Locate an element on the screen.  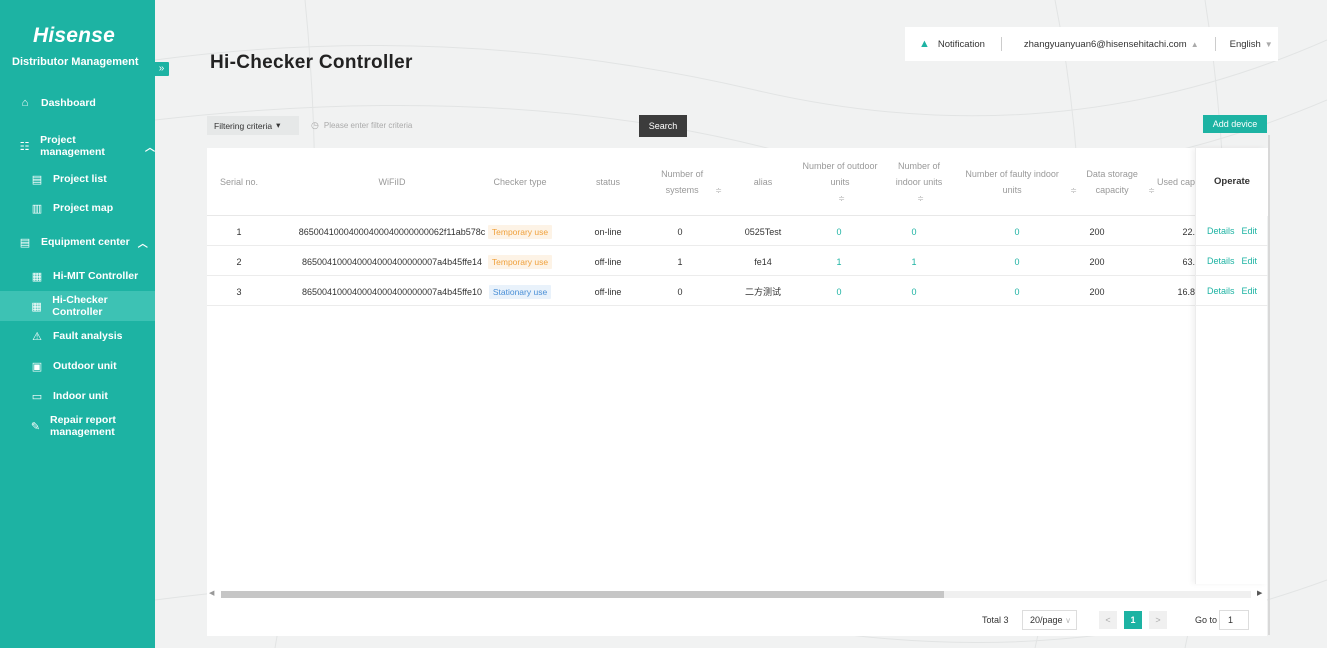
next-page-button: > is located at coordinates (1158, 620).